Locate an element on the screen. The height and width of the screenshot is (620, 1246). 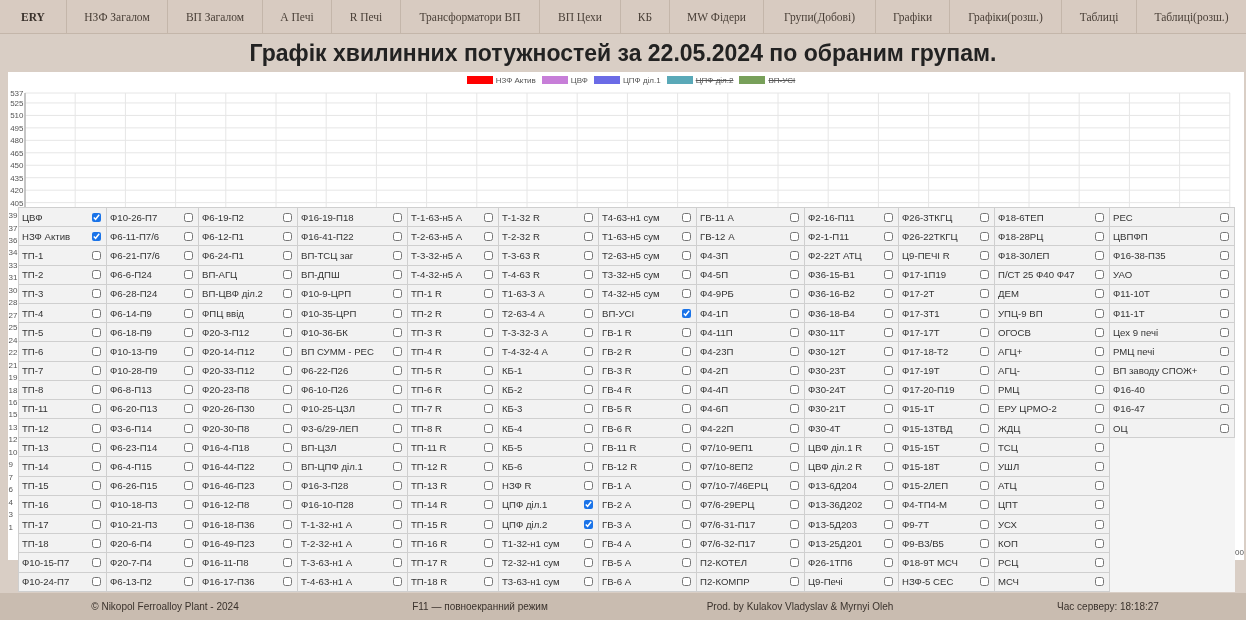
nav-link: Трансформатори ВП is located at coordinates (469, 16).